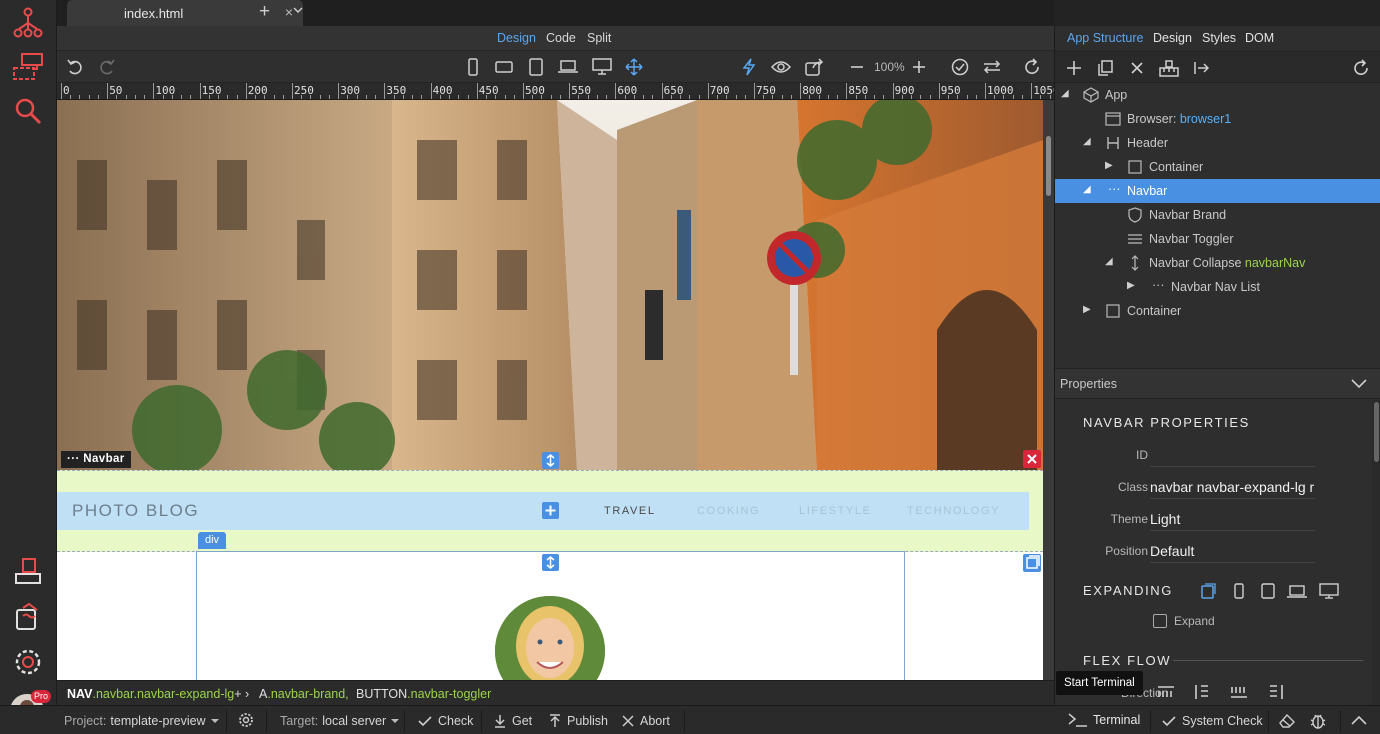 This screenshot has width=1380, height=734. I want to click on nav-item-technology: TECHNOLOGY, so click(953, 511).